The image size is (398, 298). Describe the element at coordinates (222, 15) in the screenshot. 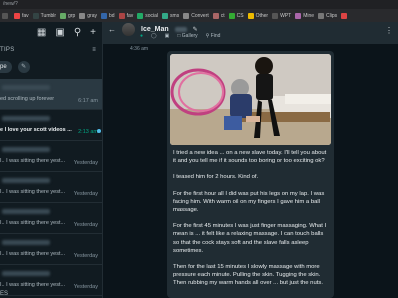

I see `bookmark-label: ct` at that location.